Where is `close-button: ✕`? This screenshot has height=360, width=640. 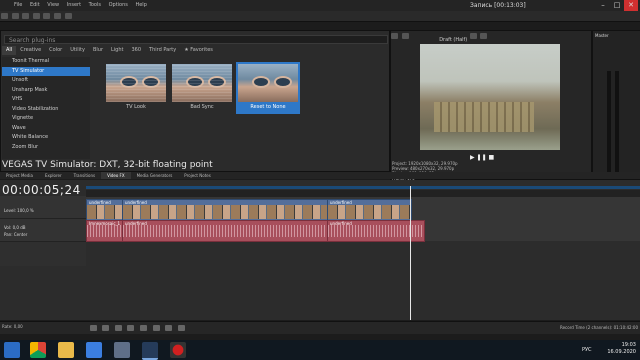 close-button: ✕ is located at coordinates (631, 5).